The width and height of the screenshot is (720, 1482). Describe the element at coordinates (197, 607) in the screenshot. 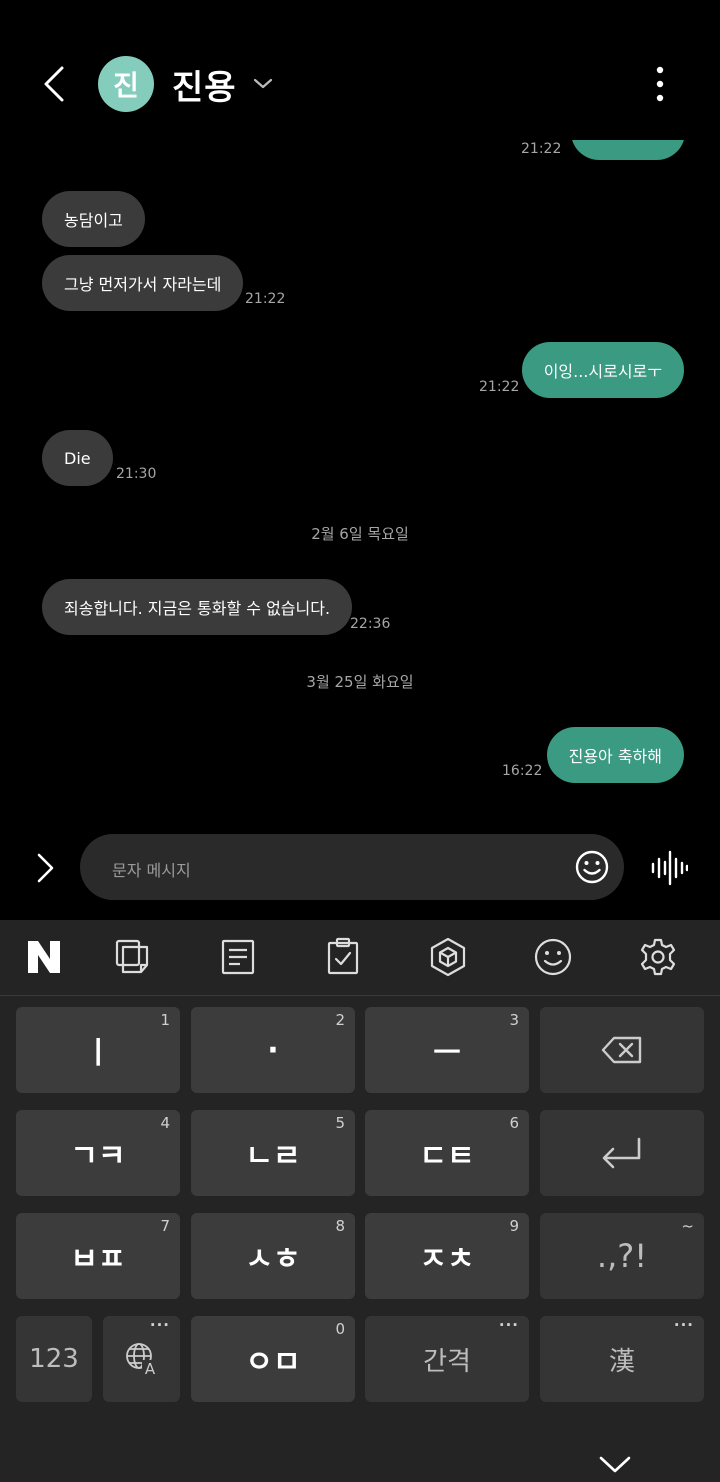

I see `message-bubble-incoming: 죄송합니다. 지금은 통화할 수 없습니다.` at that location.